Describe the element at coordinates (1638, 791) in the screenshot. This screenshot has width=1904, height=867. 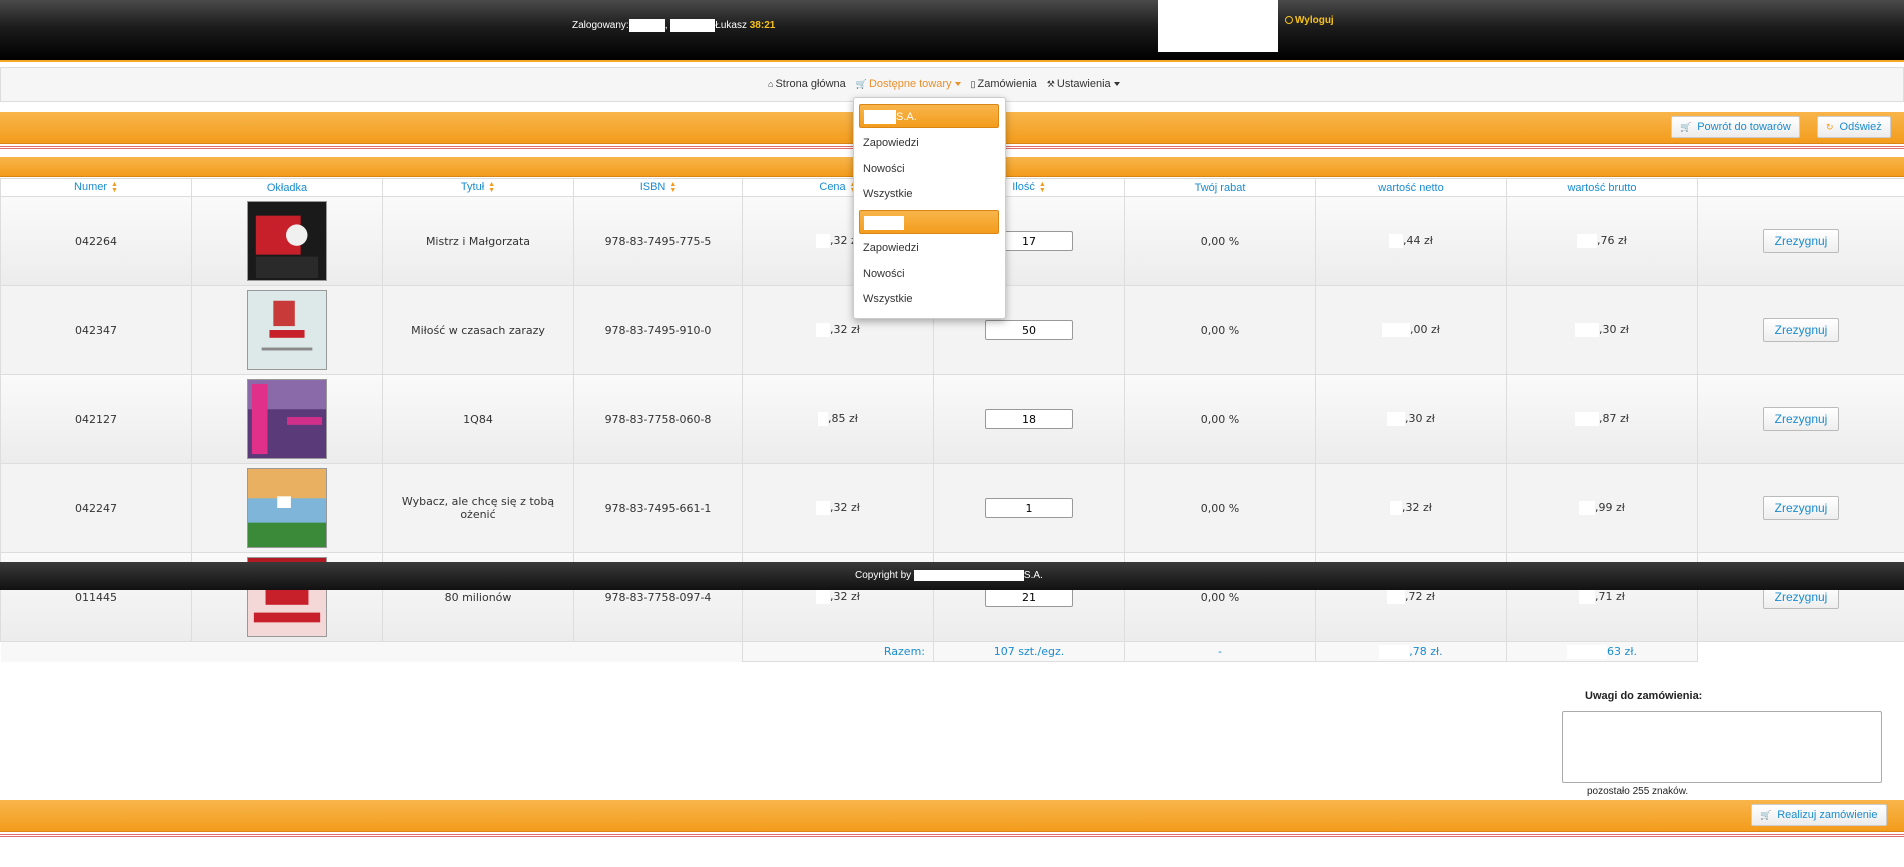
I see `remaining-chars: pozostało 255 znaków.` at that location.